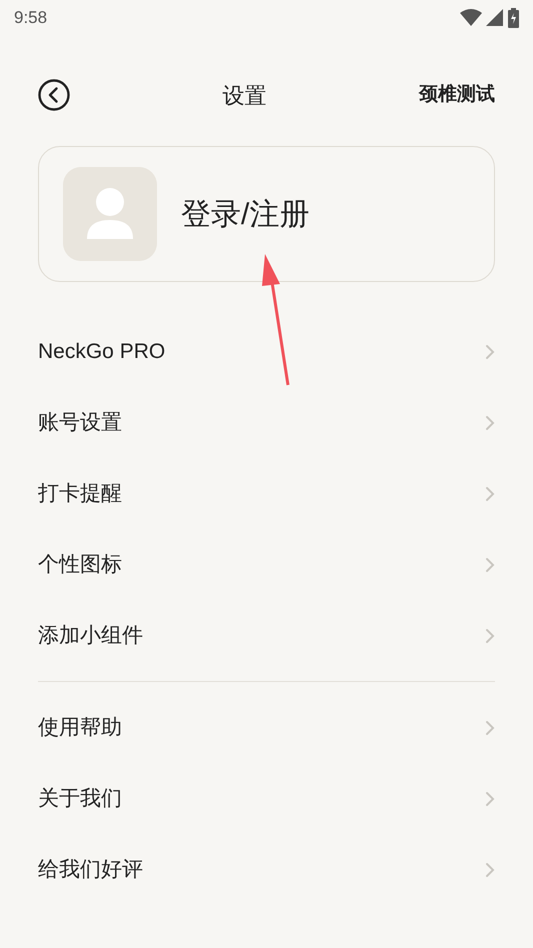 This screenshot has height=948, width=533. Describe the element at coordinates (266, 351) in the screenshot. I see `menu-item: NeckGo PRO` at that location.